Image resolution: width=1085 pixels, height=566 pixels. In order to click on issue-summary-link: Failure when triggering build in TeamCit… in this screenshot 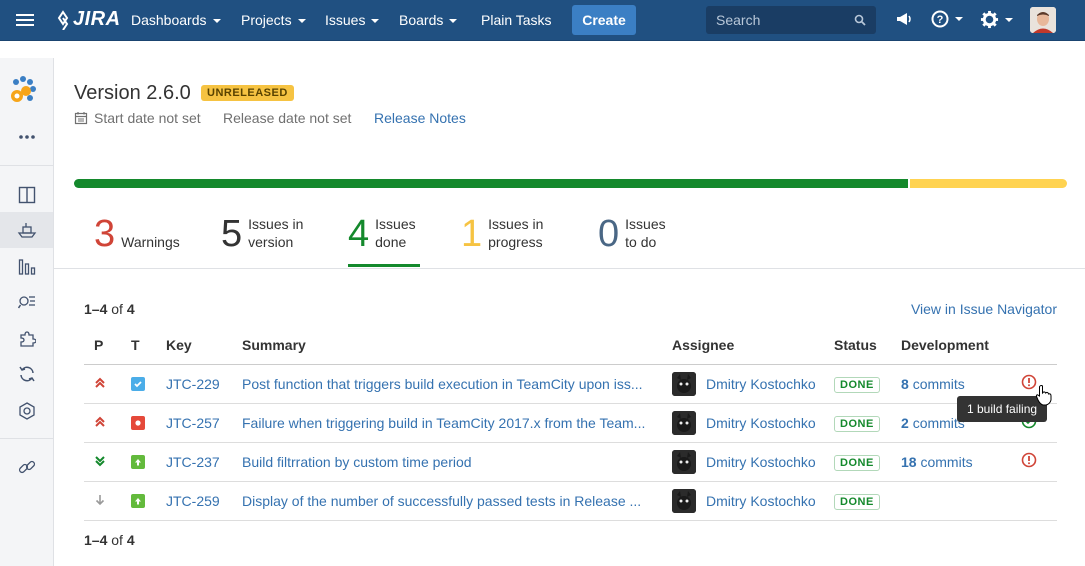, I will do `click(449, 423)`.